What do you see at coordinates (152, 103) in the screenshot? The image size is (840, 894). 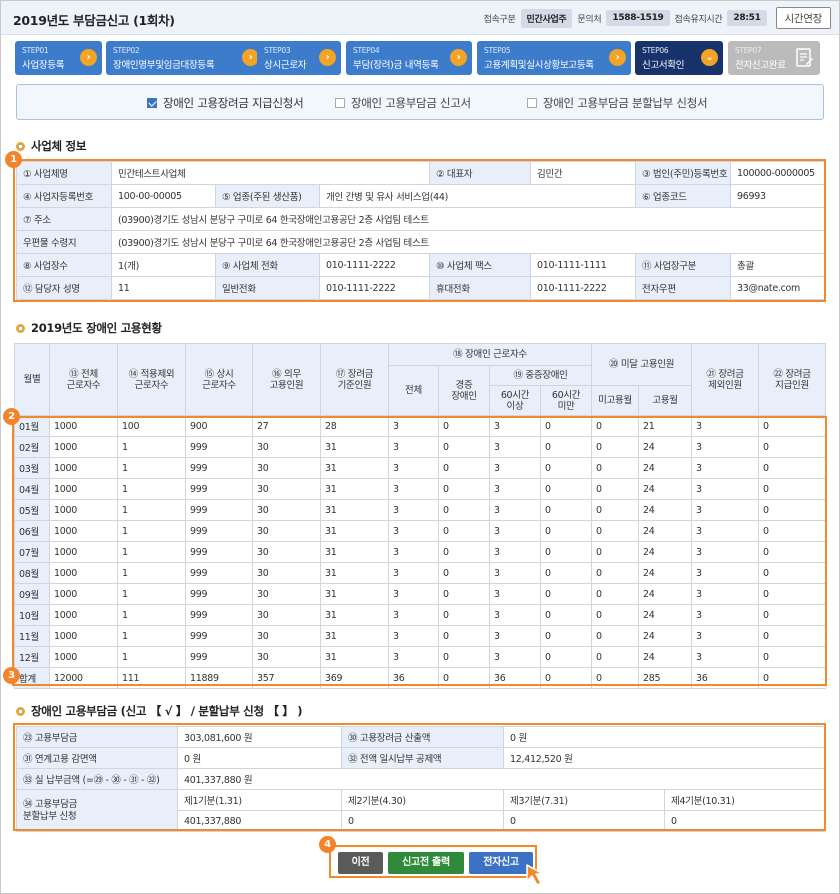 I see `checkbox-checked` at bounding box center [152, 103].